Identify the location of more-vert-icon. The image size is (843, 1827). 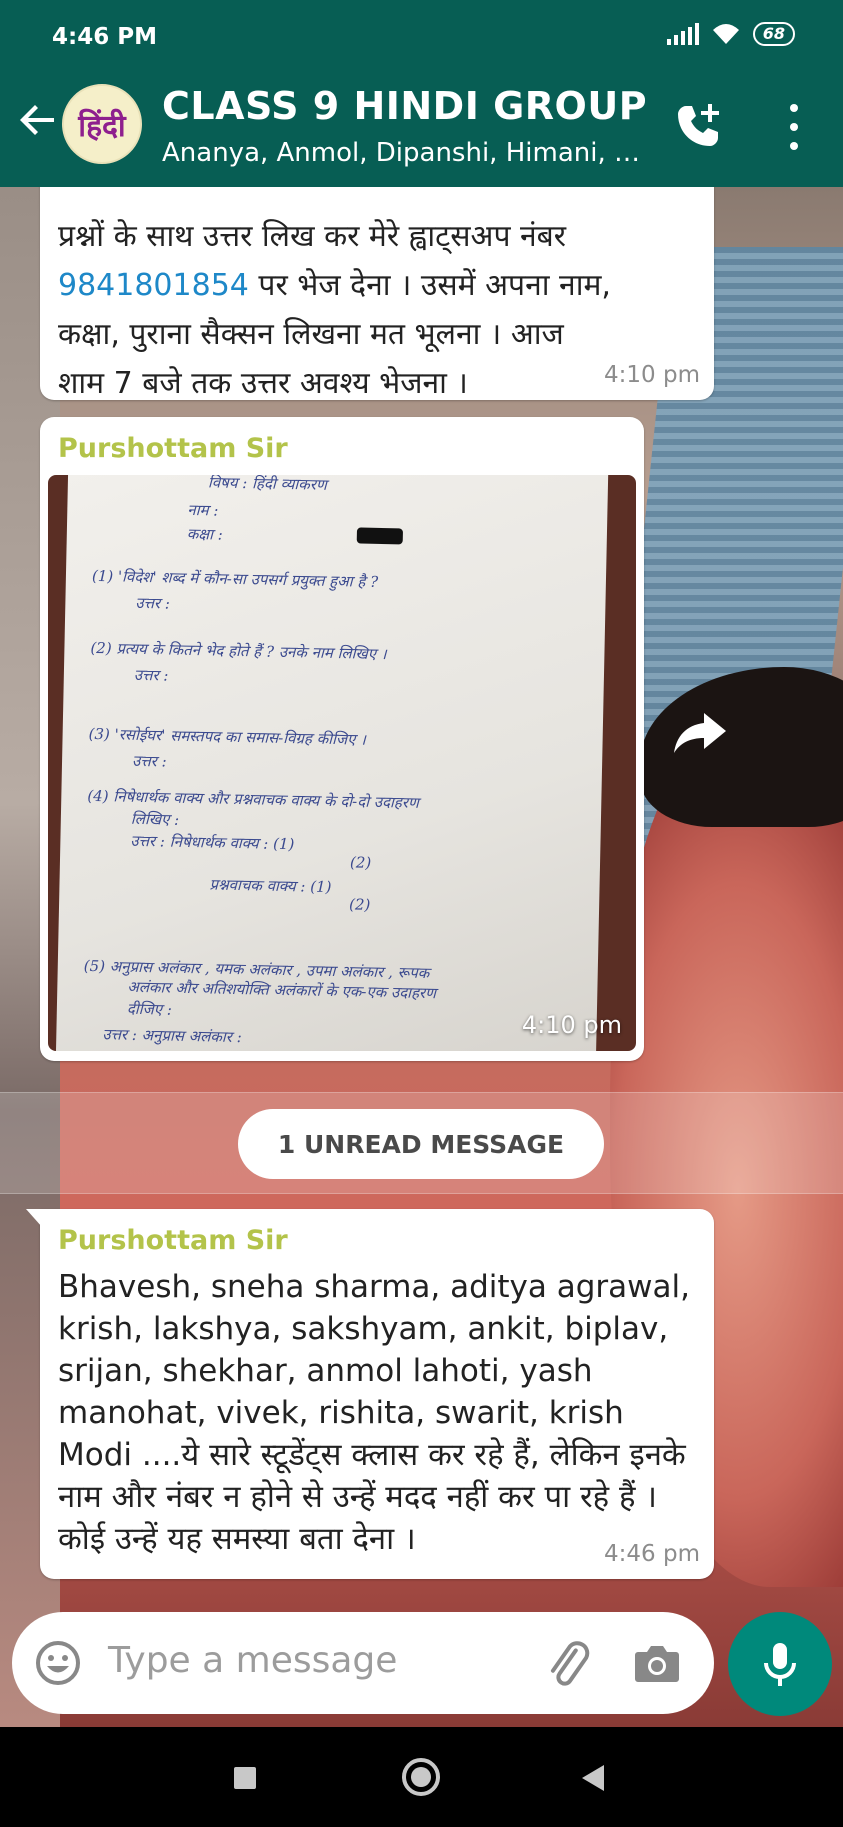
(794, 127).